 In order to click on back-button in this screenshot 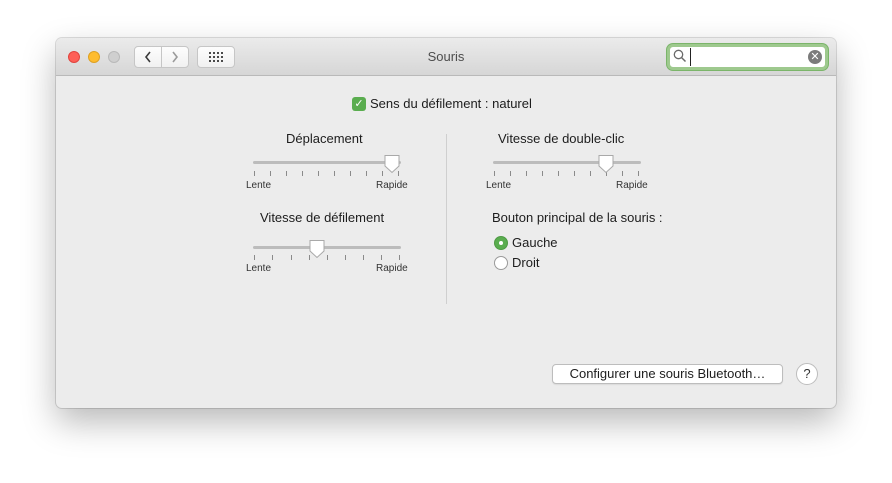, I will do `click(148, 57)`.